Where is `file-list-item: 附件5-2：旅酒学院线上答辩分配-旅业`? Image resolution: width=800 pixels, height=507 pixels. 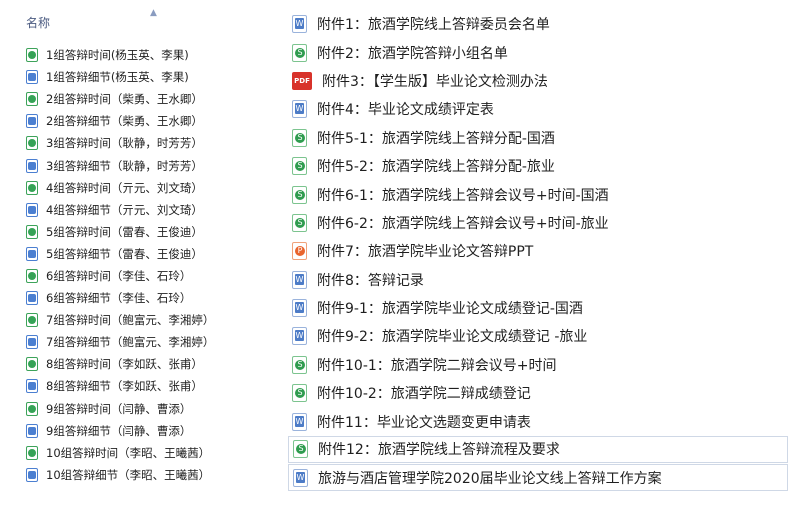
file-list-item: 附件5-2：旅酒学院线上答辩分配-旅业 is located at coordinates (538, 166).